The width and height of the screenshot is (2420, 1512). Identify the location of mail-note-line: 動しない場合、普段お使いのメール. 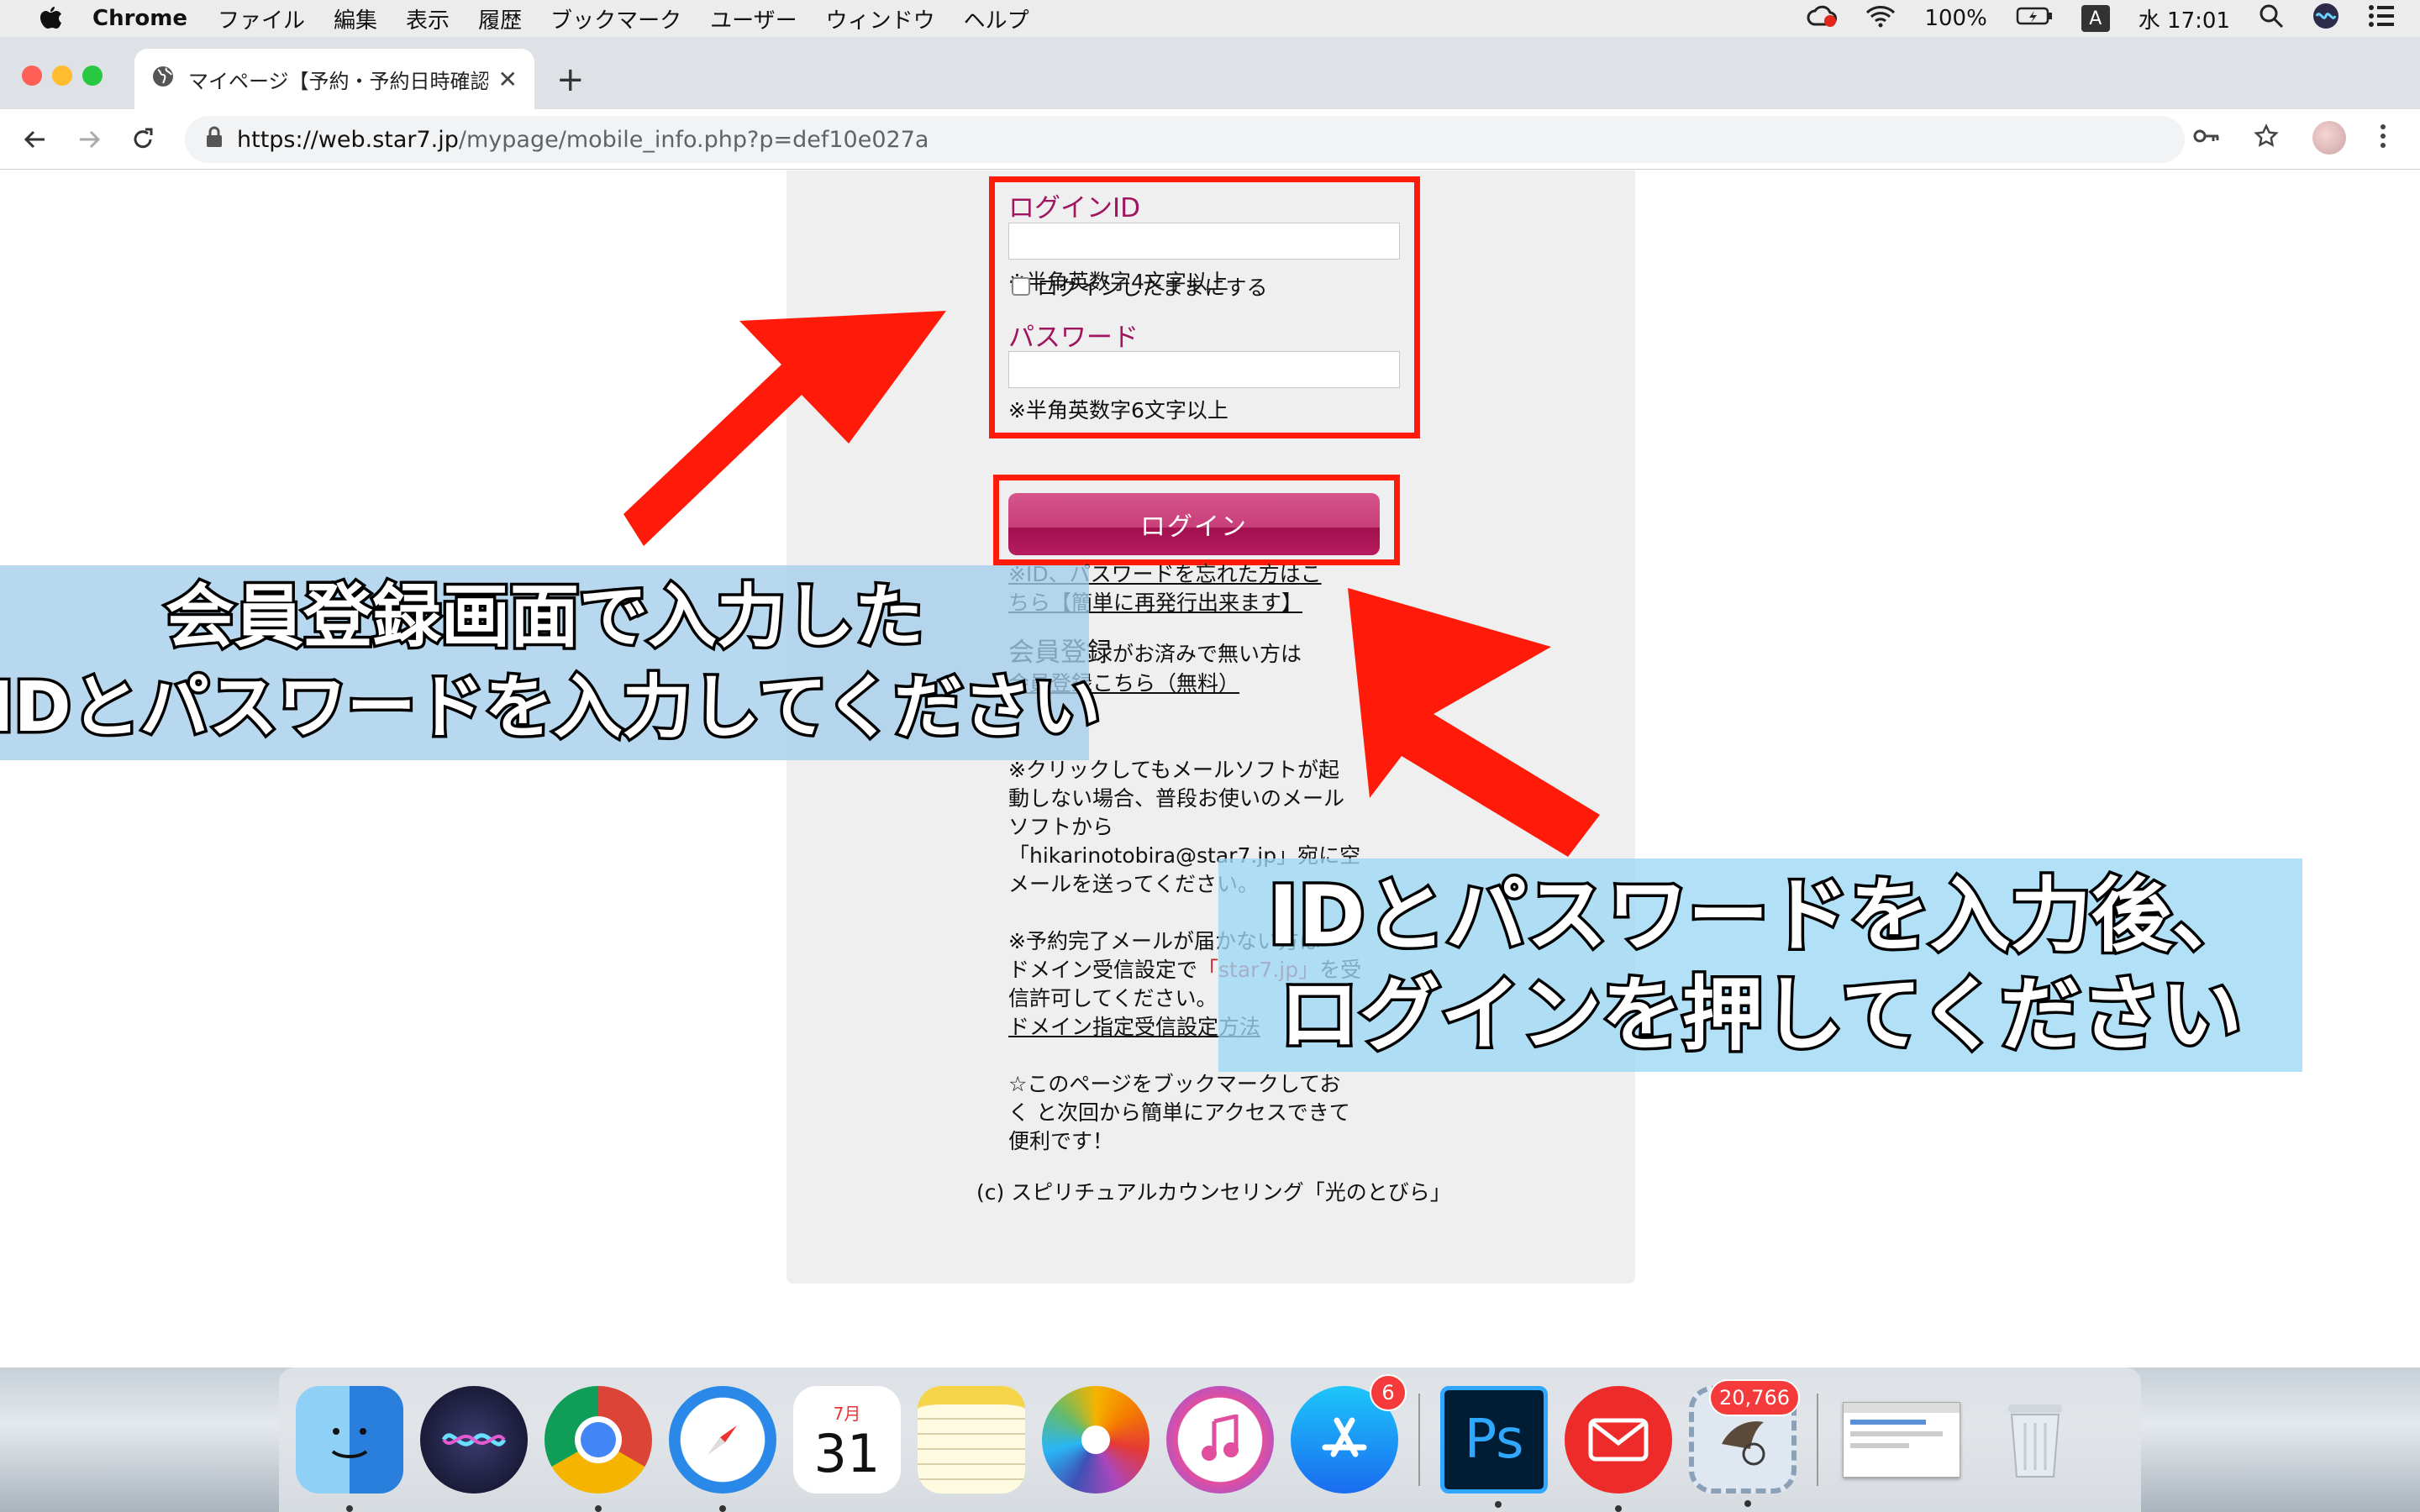
(1176, 798).